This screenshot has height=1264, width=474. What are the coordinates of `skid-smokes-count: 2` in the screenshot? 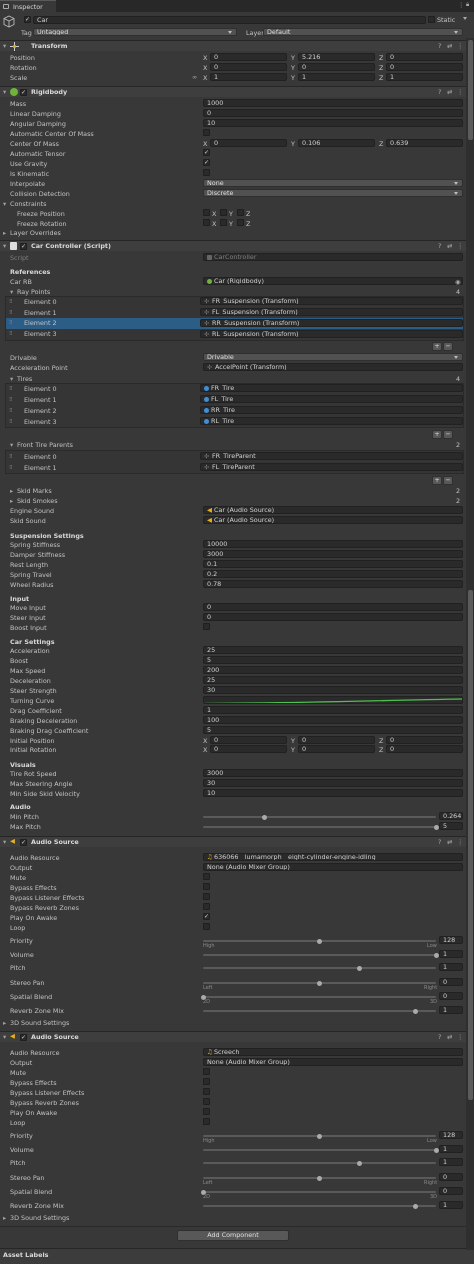 It's located at (458, 501).